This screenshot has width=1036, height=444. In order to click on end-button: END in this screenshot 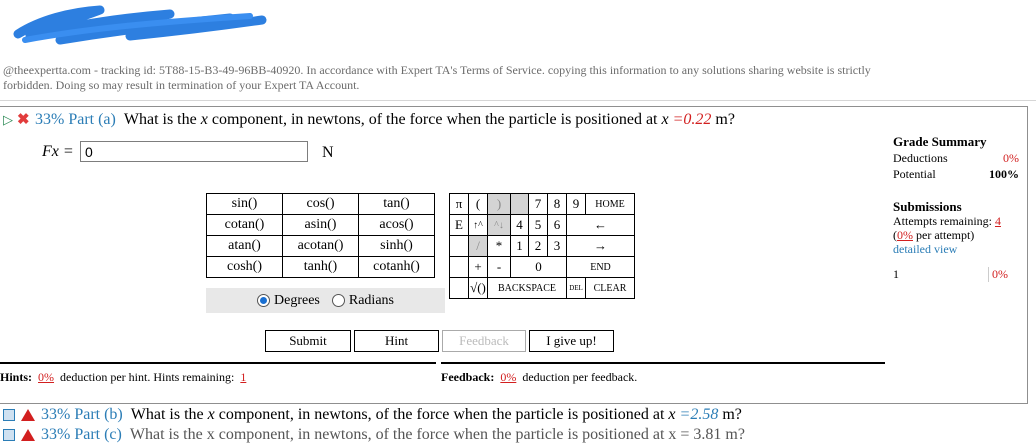, I will do `click(600, 267)`.